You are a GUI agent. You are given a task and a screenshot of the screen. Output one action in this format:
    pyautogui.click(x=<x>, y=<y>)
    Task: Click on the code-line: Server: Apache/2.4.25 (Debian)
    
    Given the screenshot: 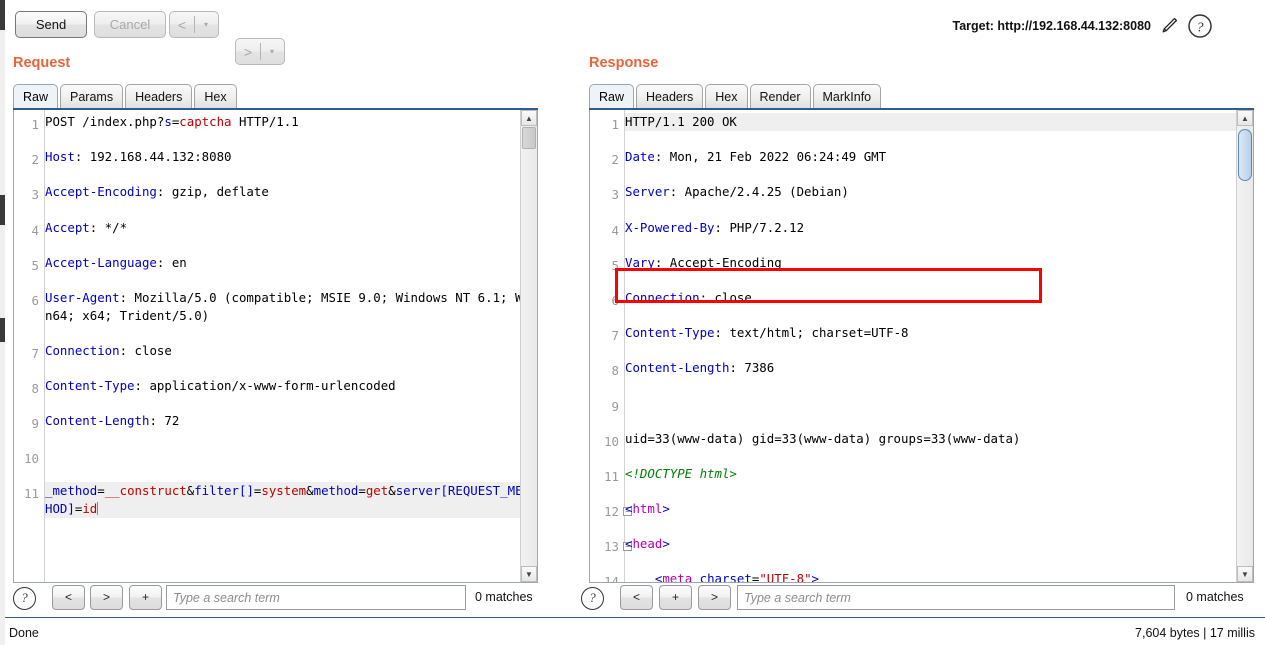 What is the action you would take?
    pyautogui.click(x=737, y=192)
    